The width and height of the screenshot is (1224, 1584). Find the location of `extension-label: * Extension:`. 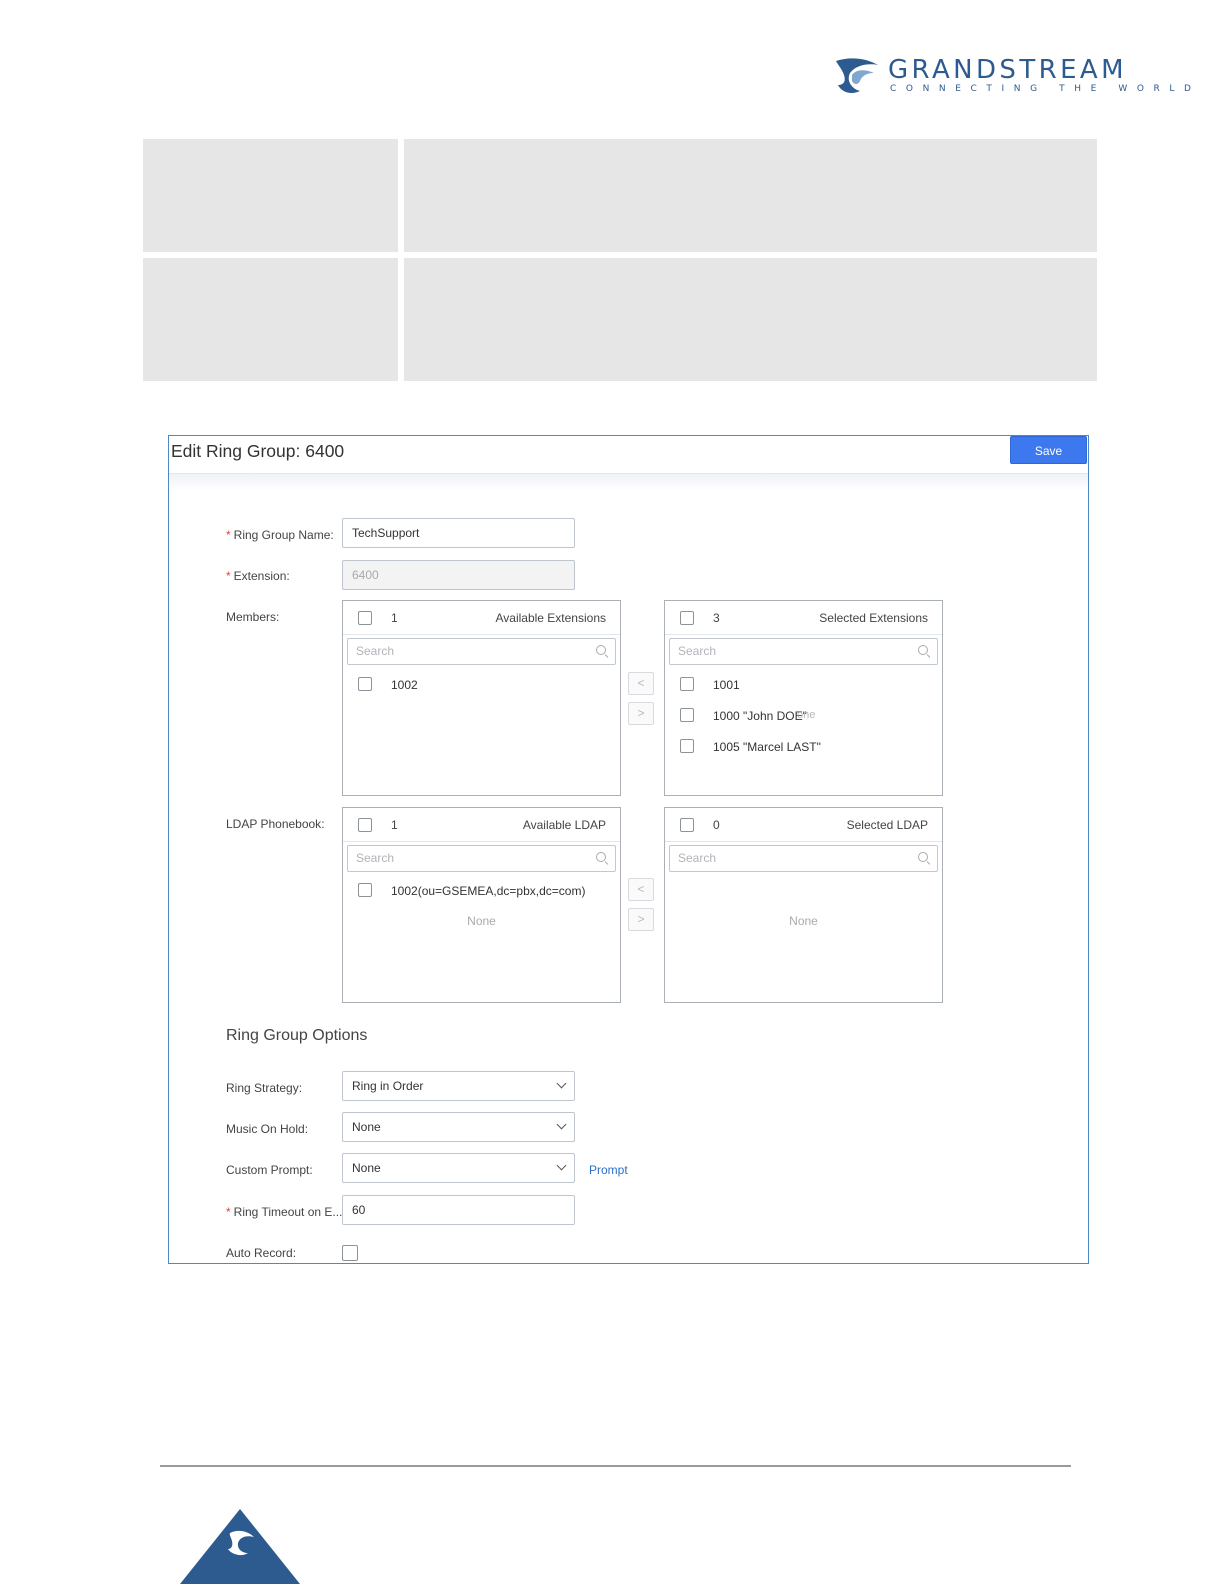

extension-label: * Extension: is located at coordinates (258, 576).